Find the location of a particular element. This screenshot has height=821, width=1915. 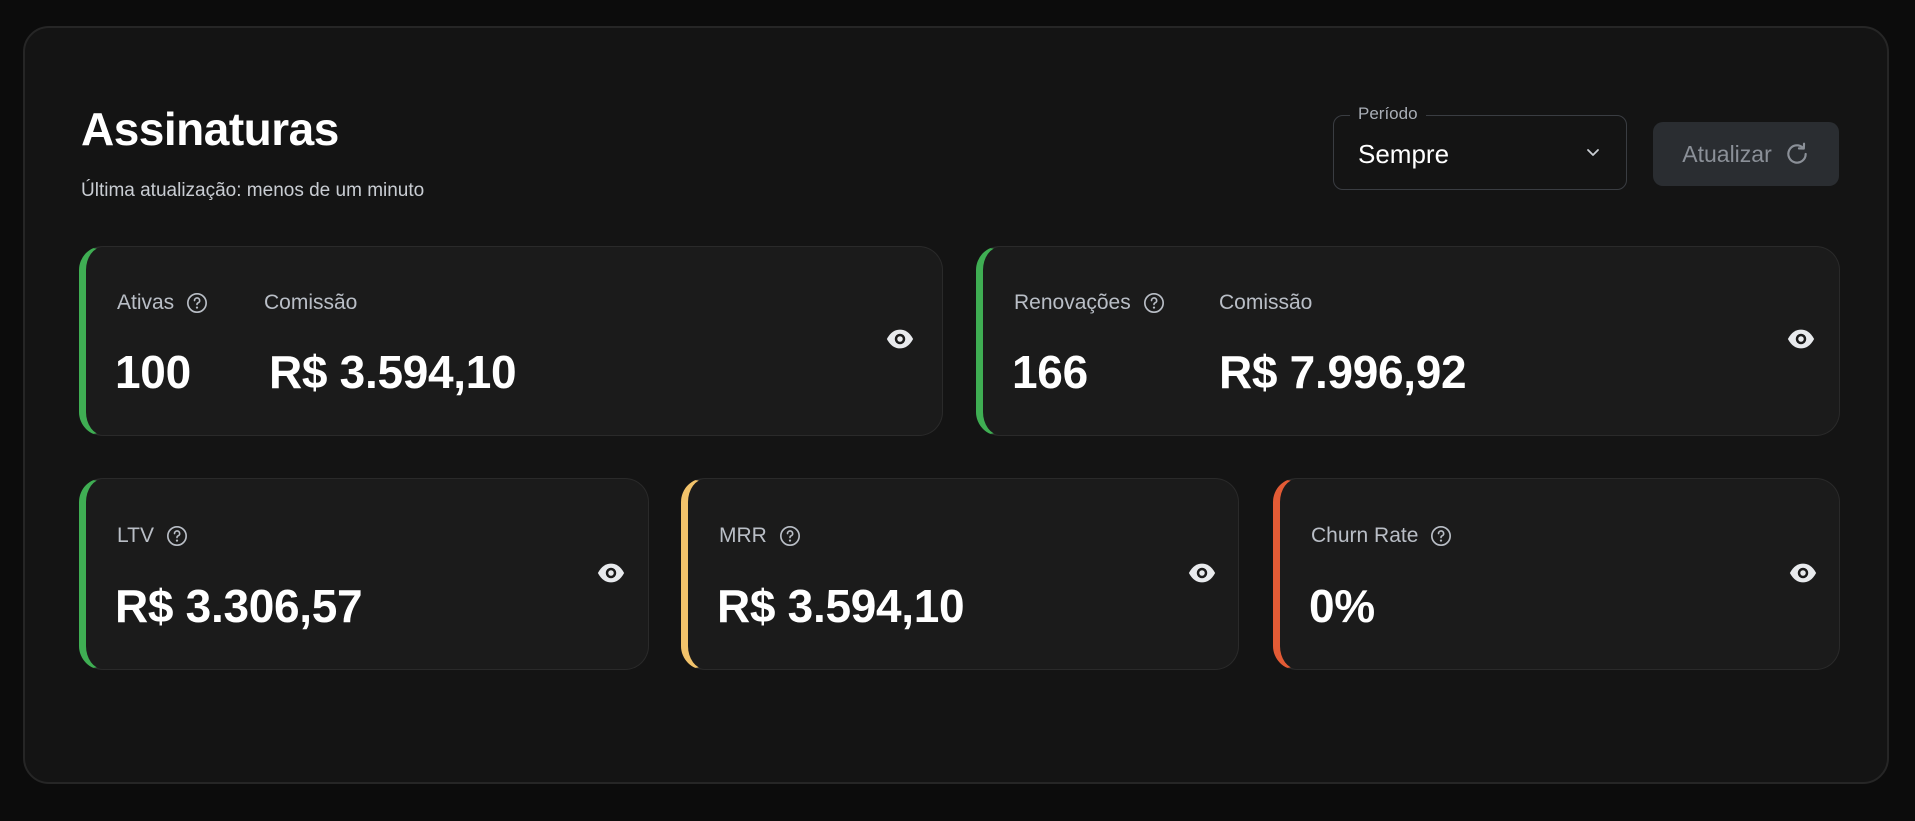

mrr-card: MRR R$ 3.594,10 is located at coordinates (960, 574).